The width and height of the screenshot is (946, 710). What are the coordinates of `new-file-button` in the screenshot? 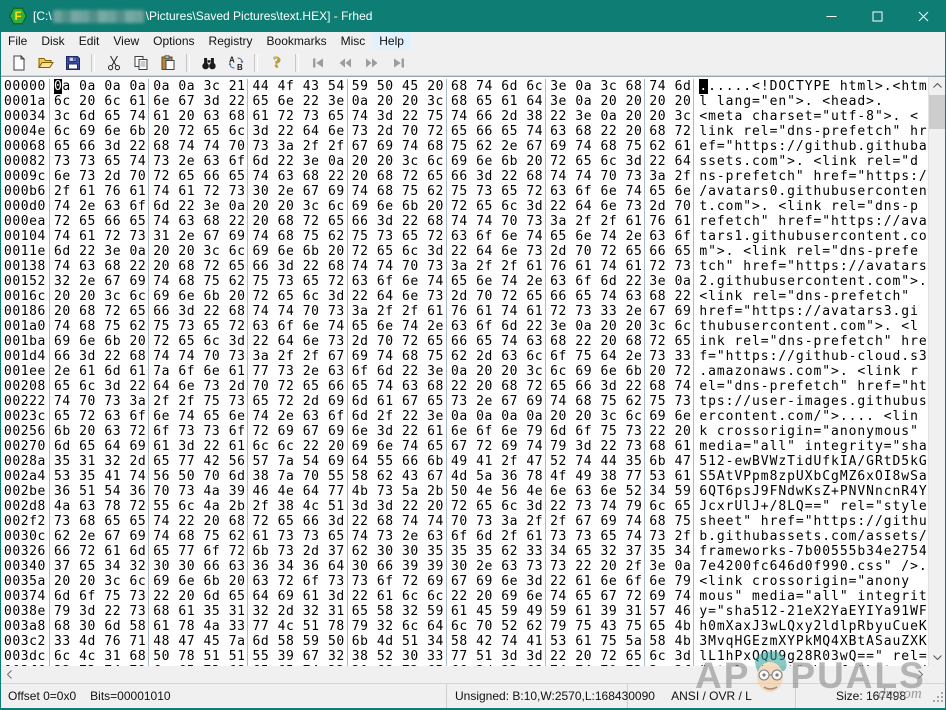 It's located at (18, 62).